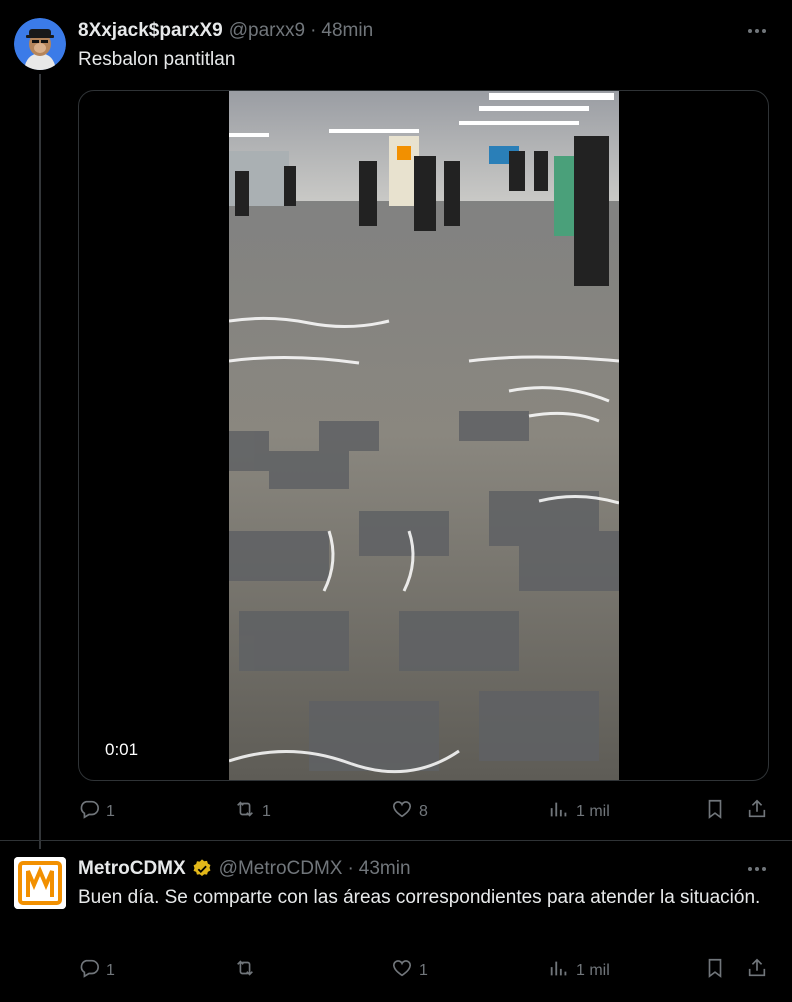 This screenshot has height=1002, width=792. I want to click on tweet-actions: 1 1 1 mil, so click(425, 969).